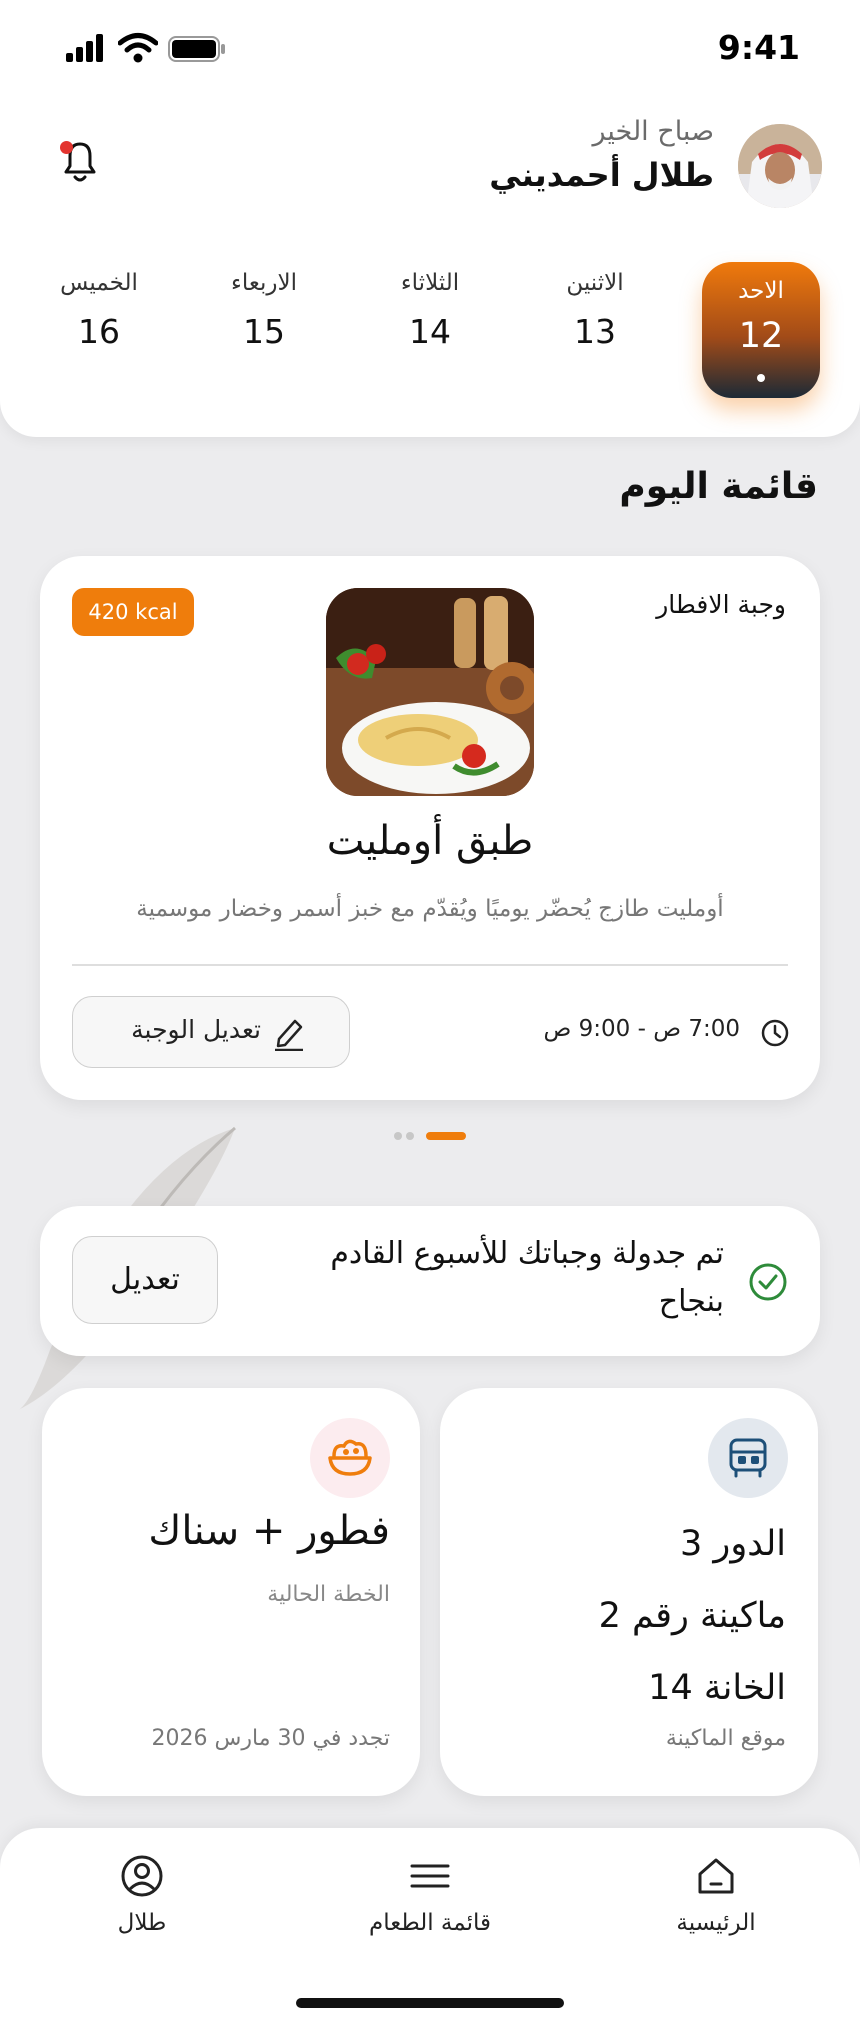  I want to click on user-circle-icon, so click(142, 1876).